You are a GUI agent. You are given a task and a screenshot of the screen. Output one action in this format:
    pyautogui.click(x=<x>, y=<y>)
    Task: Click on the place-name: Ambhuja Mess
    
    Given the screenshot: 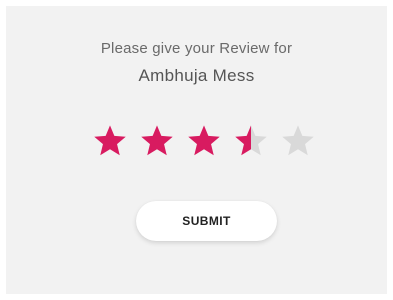 What is the action you would take?
    pyautogui.click(x=196, y=75)
    